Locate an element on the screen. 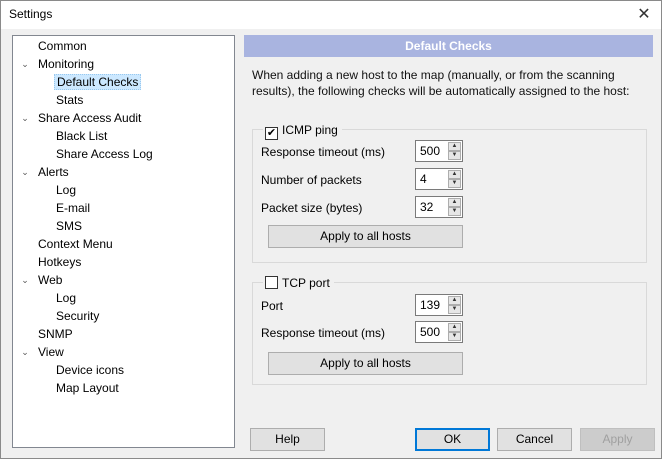 The width and height of the screenshot is (662, 459). panel-title: Default Checks is located at coordinates (448, 46).